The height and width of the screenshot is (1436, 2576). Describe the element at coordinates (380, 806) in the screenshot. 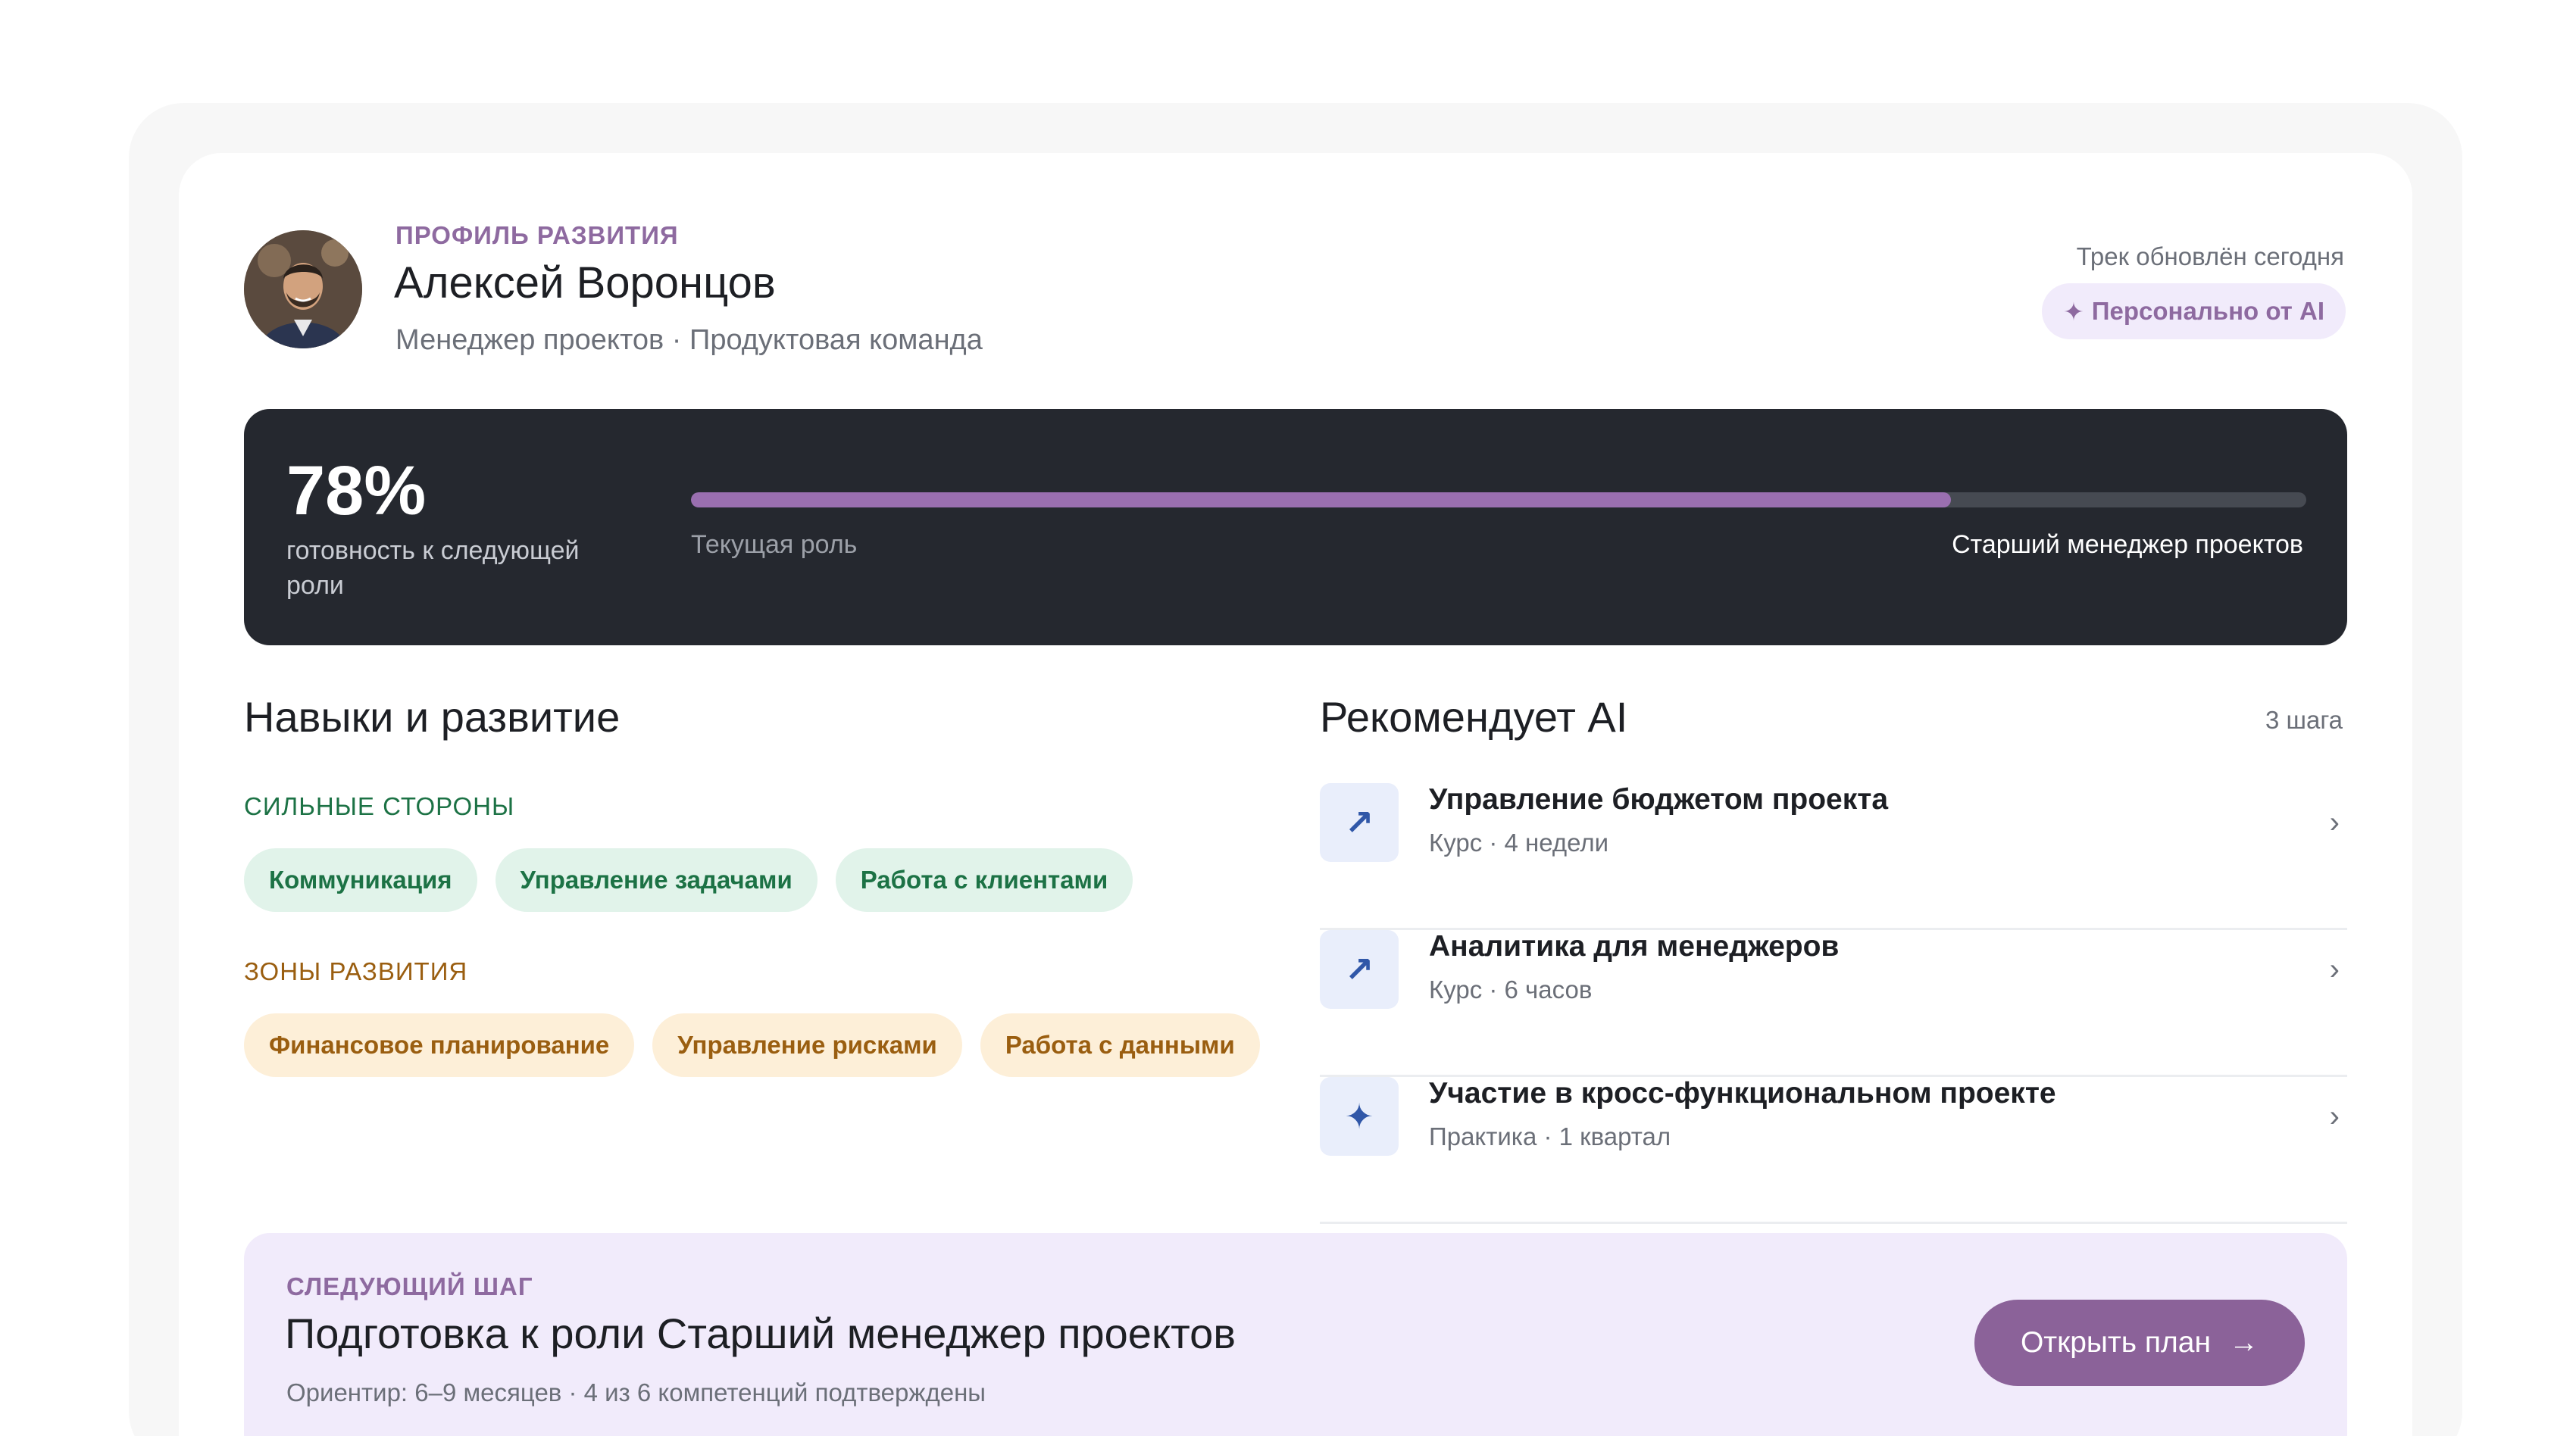

I see `strengths-label: СИЛЬНЫЕ СТОРОНЫ` at that location.